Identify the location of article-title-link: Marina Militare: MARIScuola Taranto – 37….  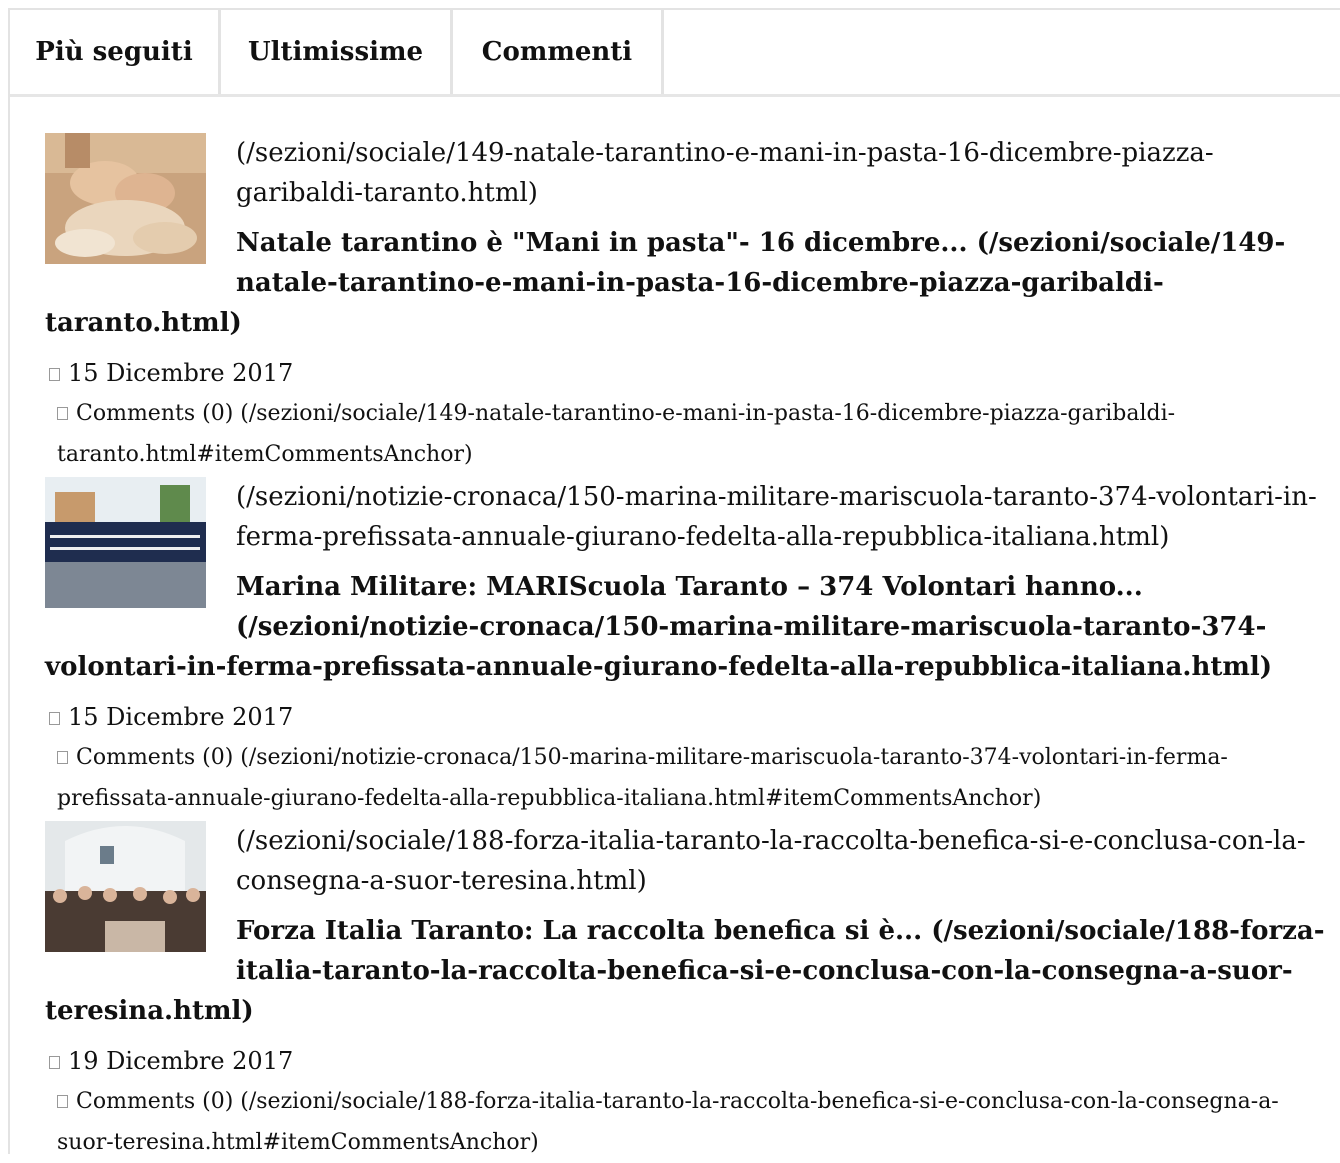
(690, 627).